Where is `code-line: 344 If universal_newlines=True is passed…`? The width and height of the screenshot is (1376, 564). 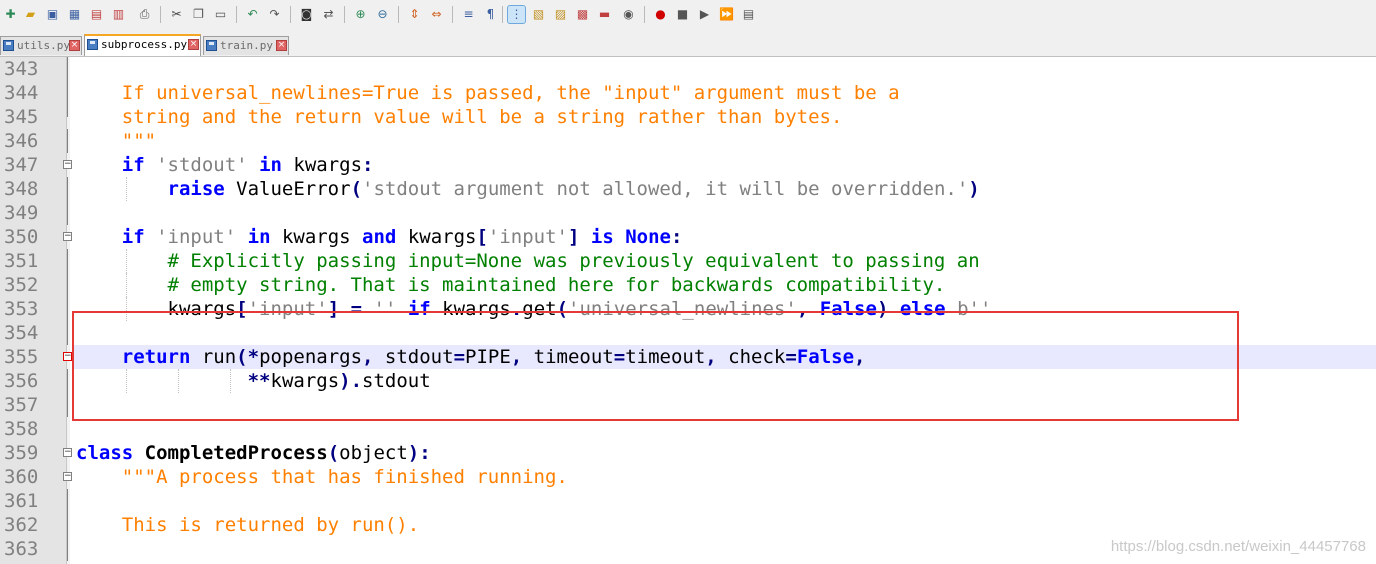 code-line: 344 If universal_newlines=True is passed… is located at coordinates (688, 93).